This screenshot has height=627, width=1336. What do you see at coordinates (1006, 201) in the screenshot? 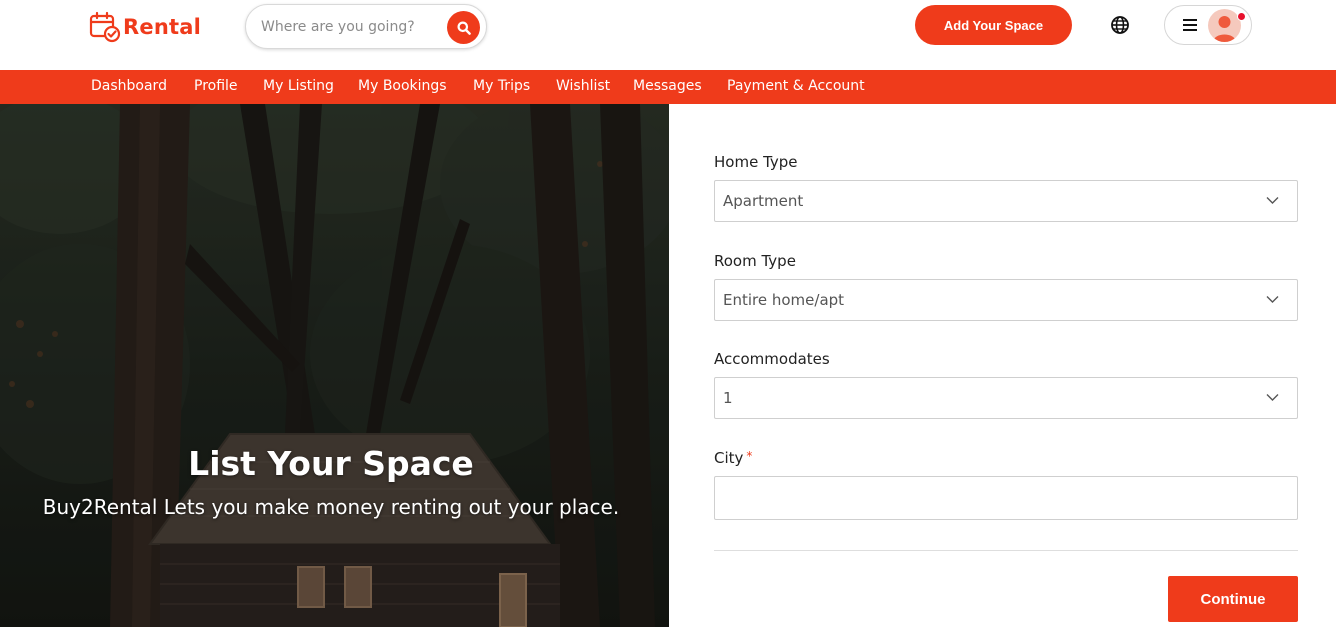
I see `home-type-select: Apartment` at bounding box center [1006, 201].